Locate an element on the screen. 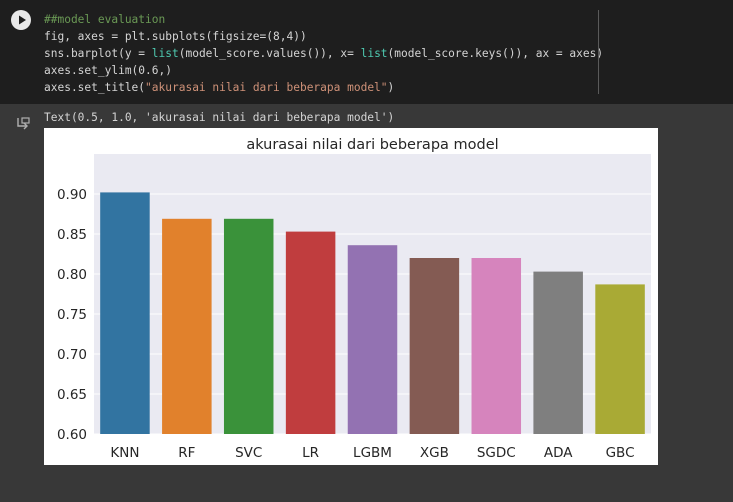  code-line: axes.set_ylim(0.6,) is located at coordinates (108, 71).